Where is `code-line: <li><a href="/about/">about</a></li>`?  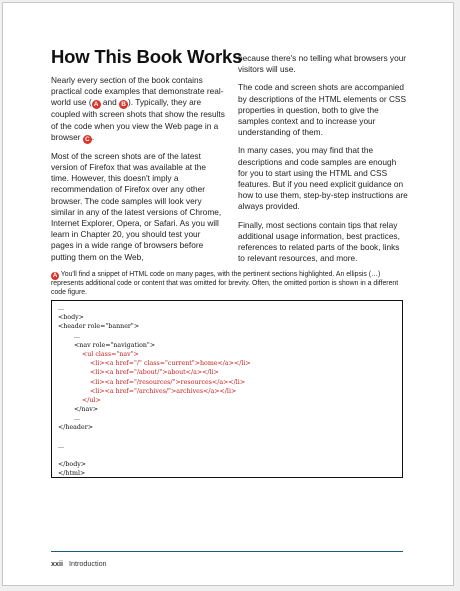
code-line: <li><a href="/about/">about</a></li> is located at coordinates (138, 373).